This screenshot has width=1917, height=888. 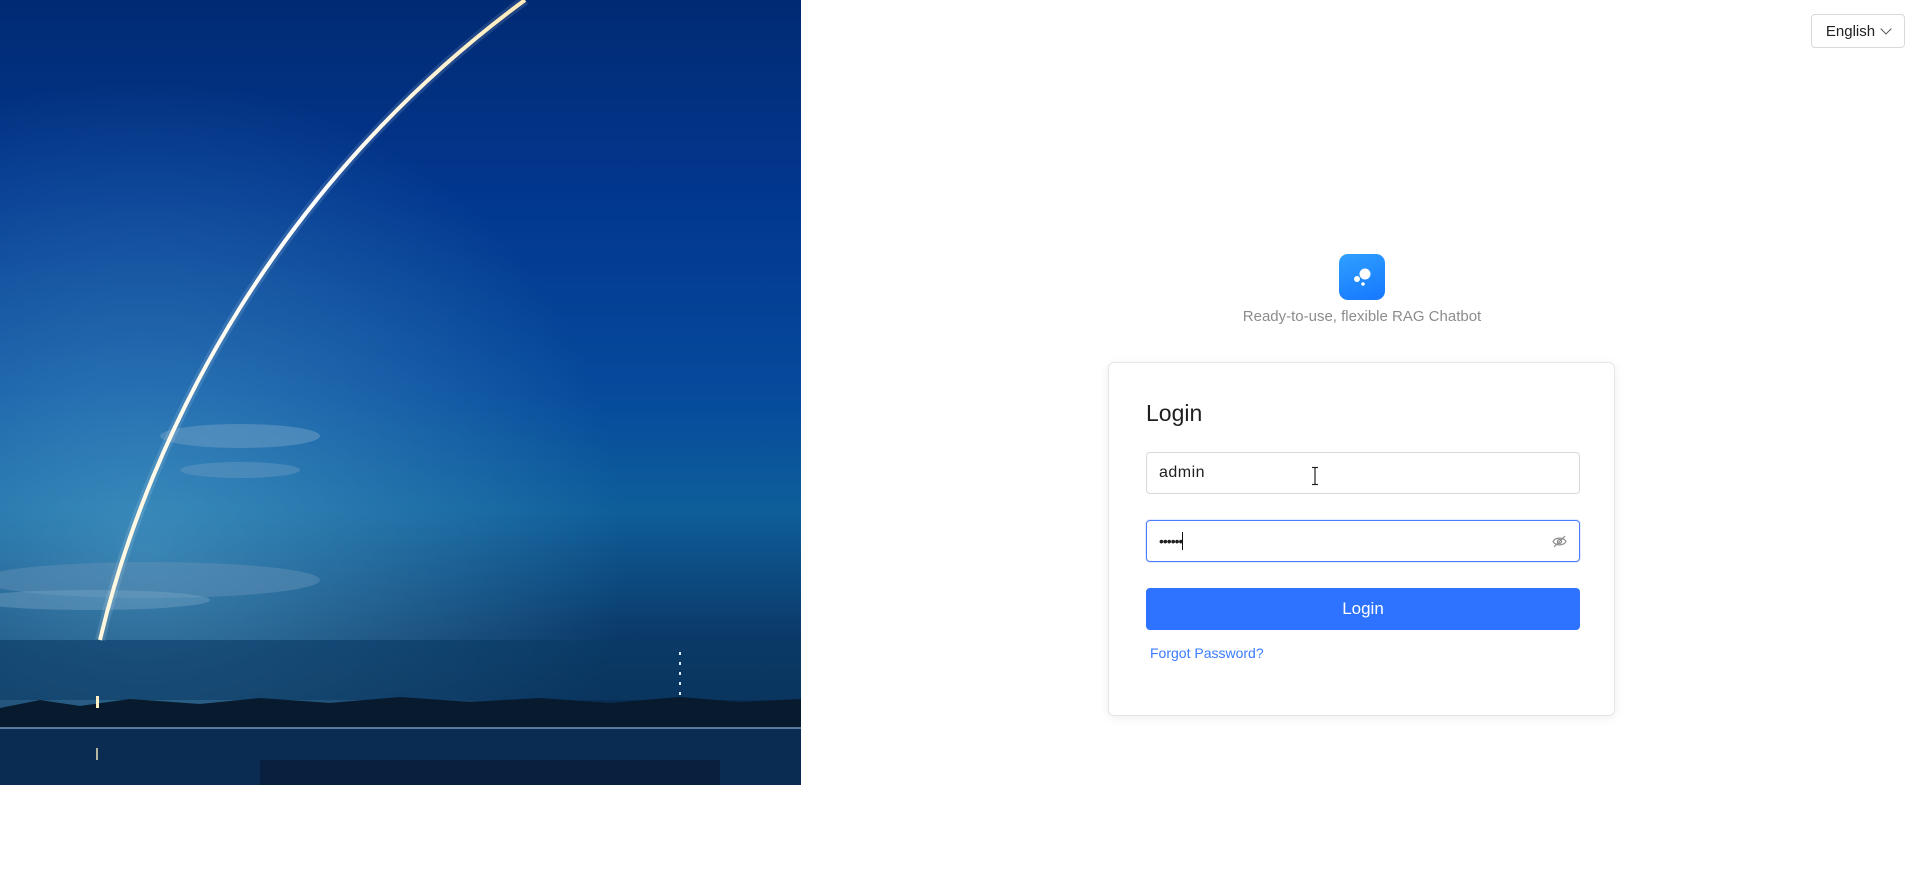 I want to click on app-logo, so click(x=1362, y=277).